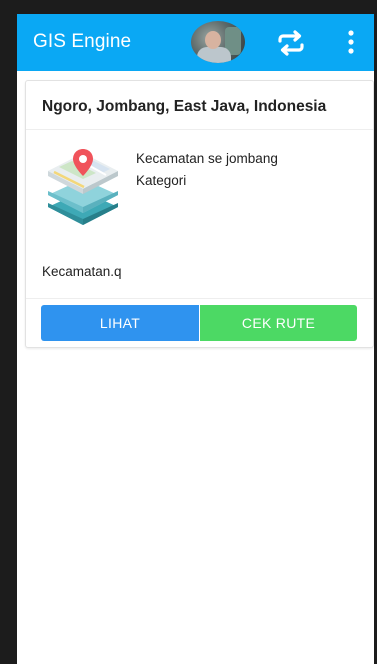  What do you see at coordinates (199, 129) in the screenshot?
I see `card-divider` at bounding box center [199, 129].